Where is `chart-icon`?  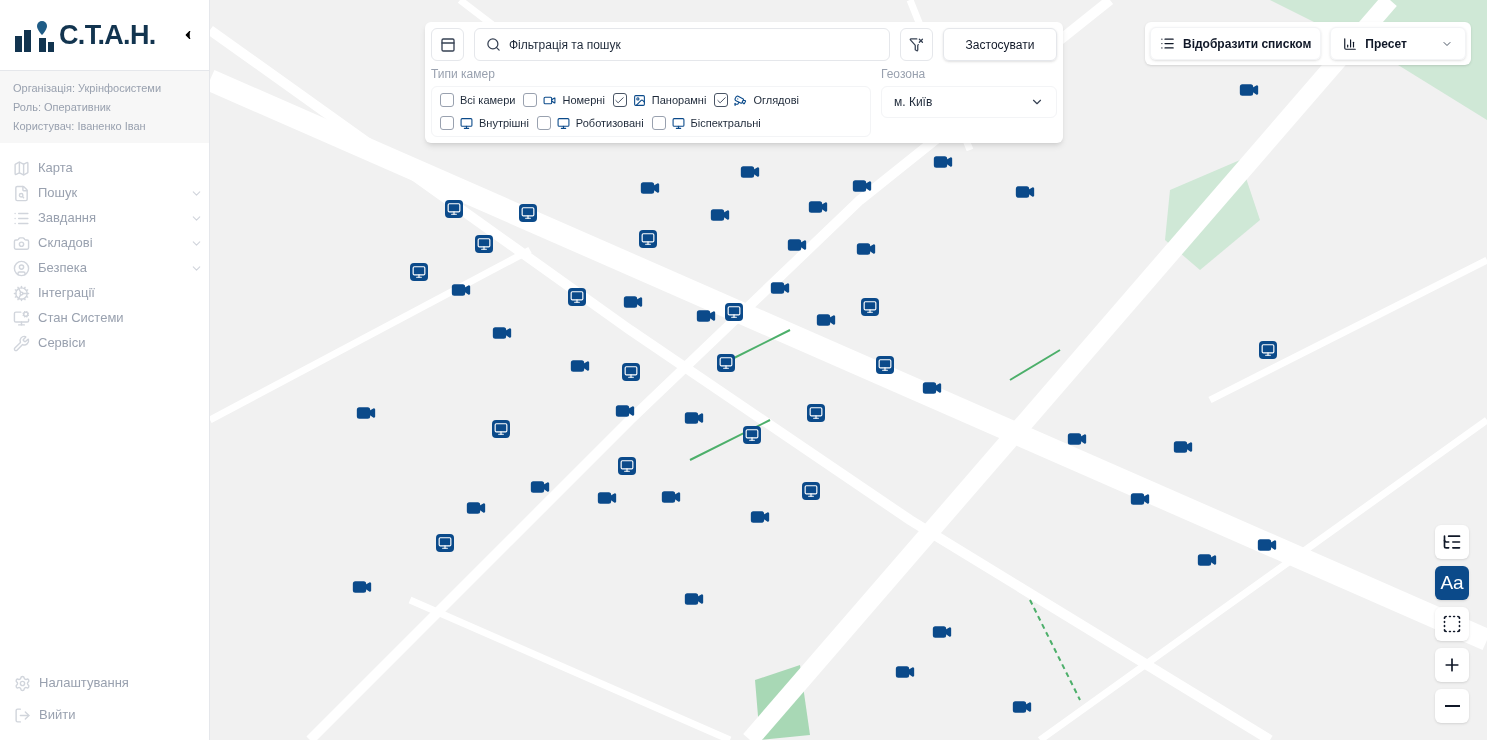
chart-icon is located at coordinates (1350, 43).